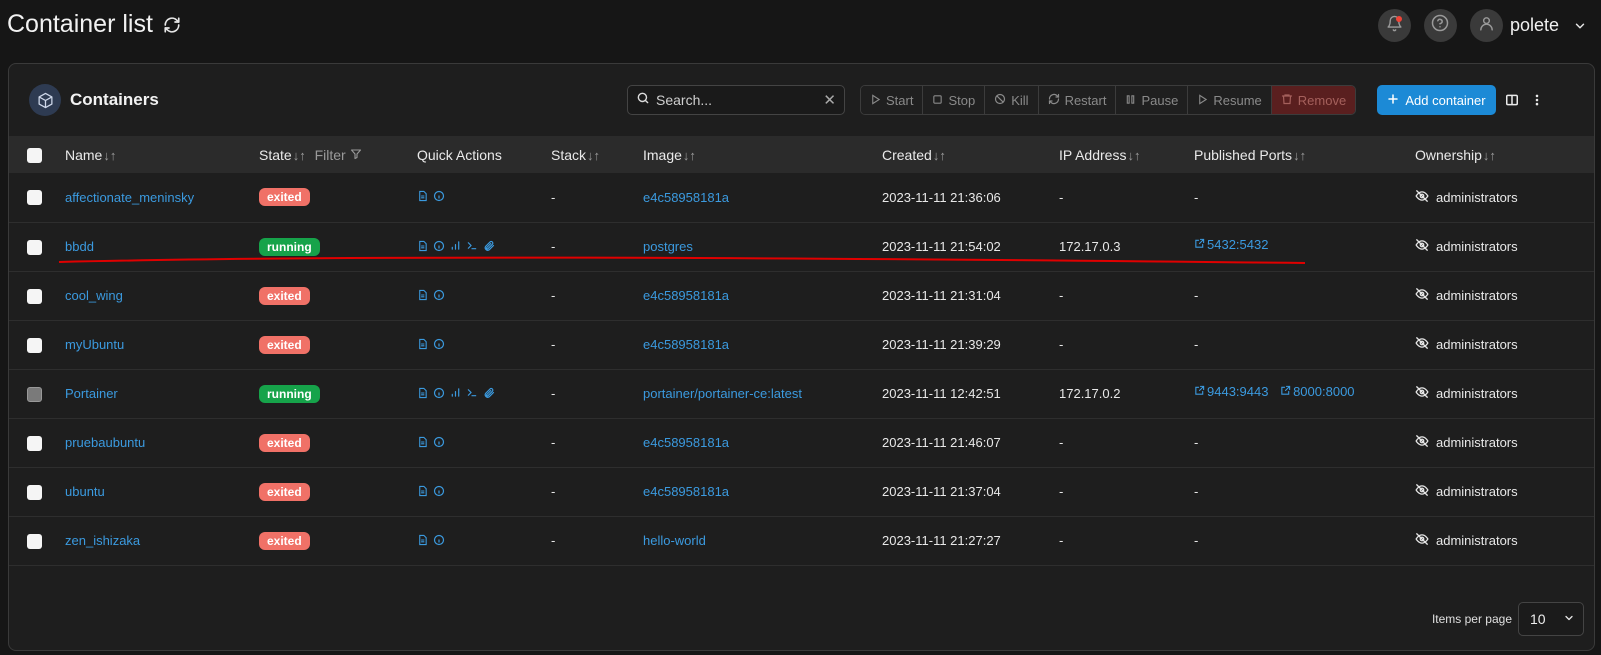  What do you see at coordinates (1077, 100) in the screenshot?
I see `restart-button: Restart` at bounding box center [1077, 100].